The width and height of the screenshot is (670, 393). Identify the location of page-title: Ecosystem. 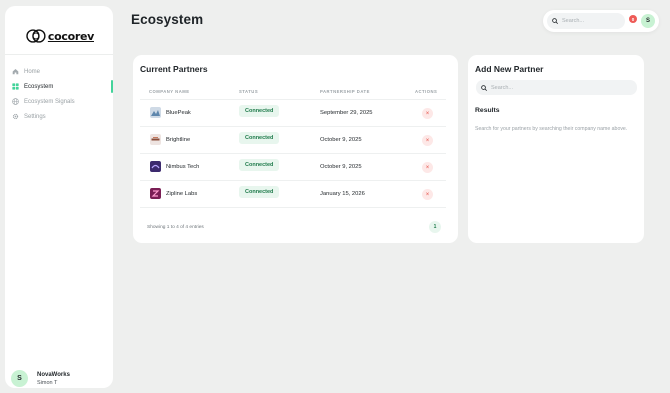
(167, 19).